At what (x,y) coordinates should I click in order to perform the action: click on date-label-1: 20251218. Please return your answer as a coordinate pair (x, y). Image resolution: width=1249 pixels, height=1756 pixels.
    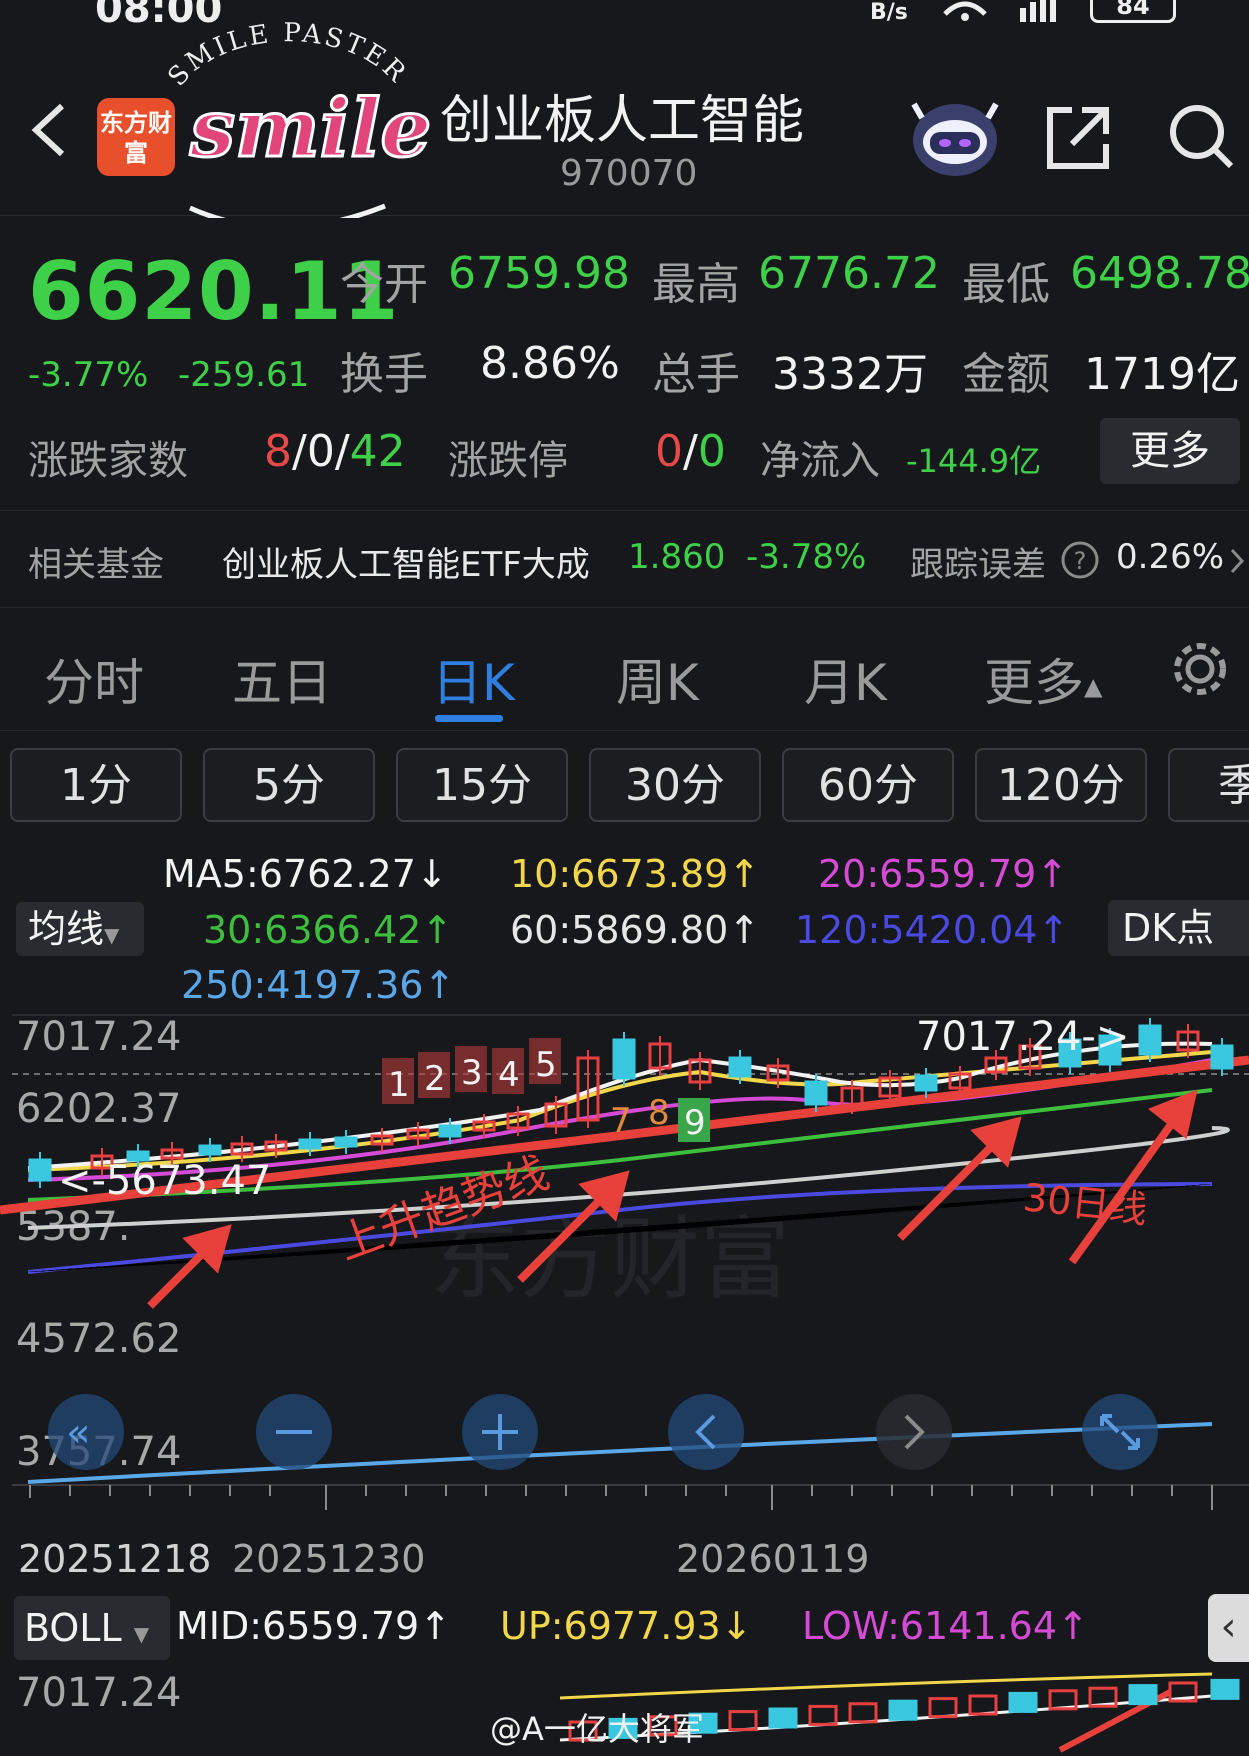
    Looking at the image, I should click on (114, 1559).